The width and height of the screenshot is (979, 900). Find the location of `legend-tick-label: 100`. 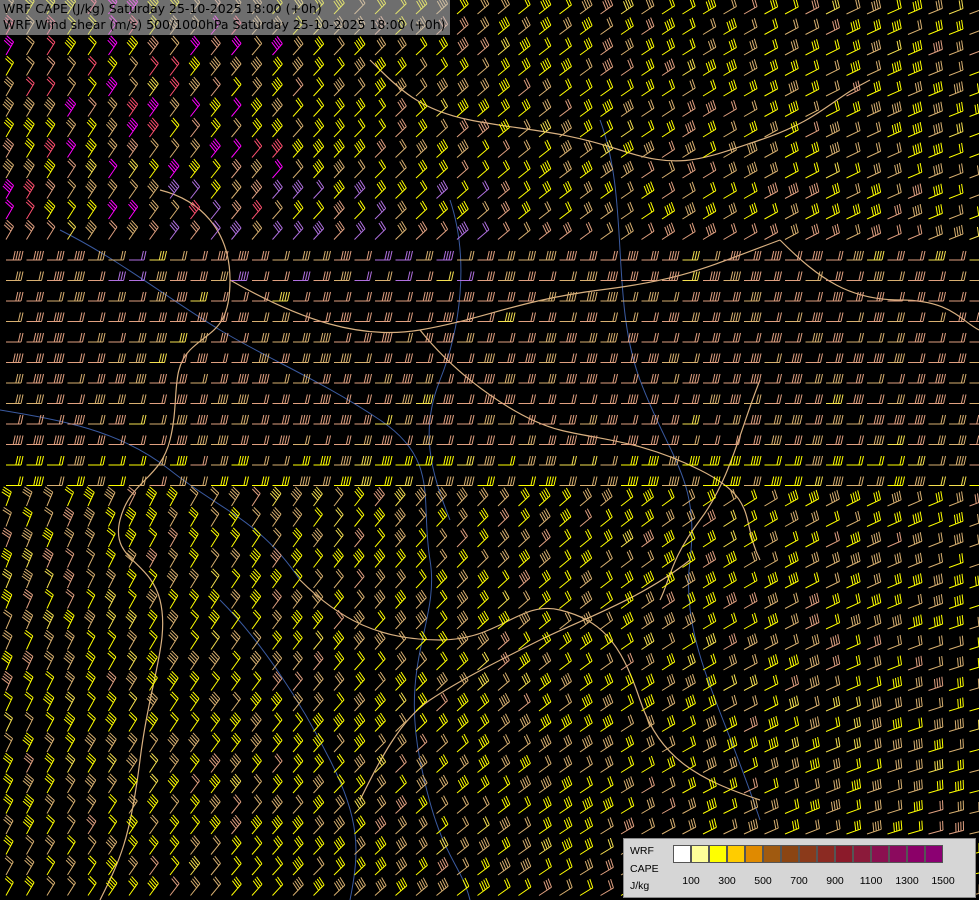

legend-tick-label: 100 is located at coordinates (691, 881).